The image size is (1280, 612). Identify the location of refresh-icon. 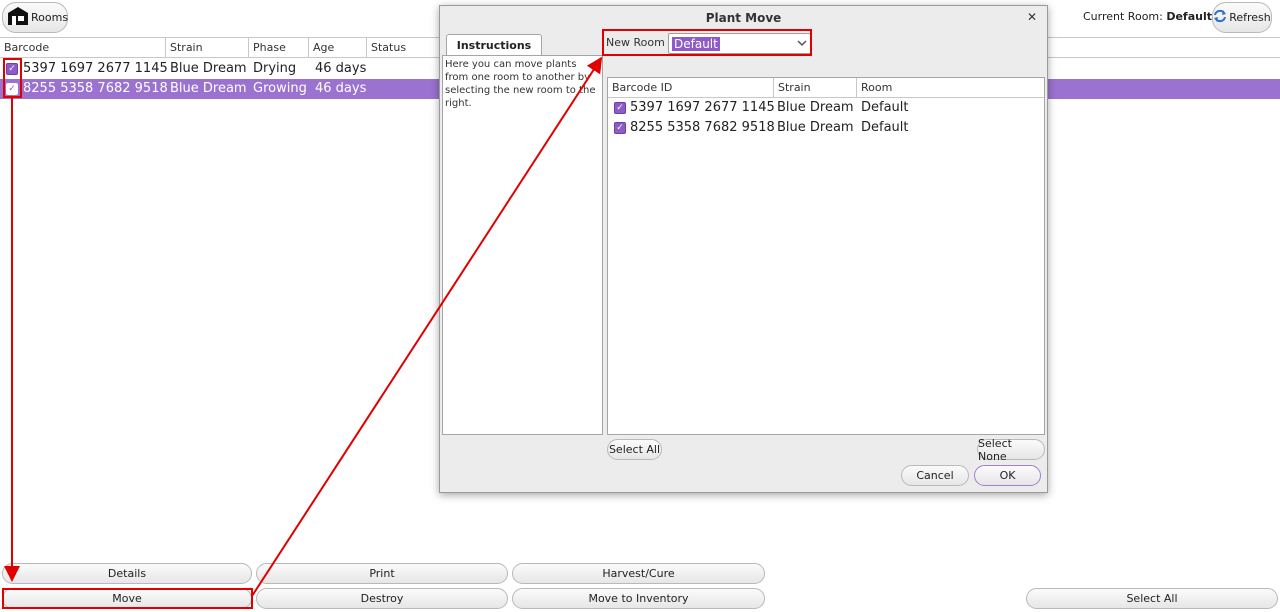
(1220, 17).